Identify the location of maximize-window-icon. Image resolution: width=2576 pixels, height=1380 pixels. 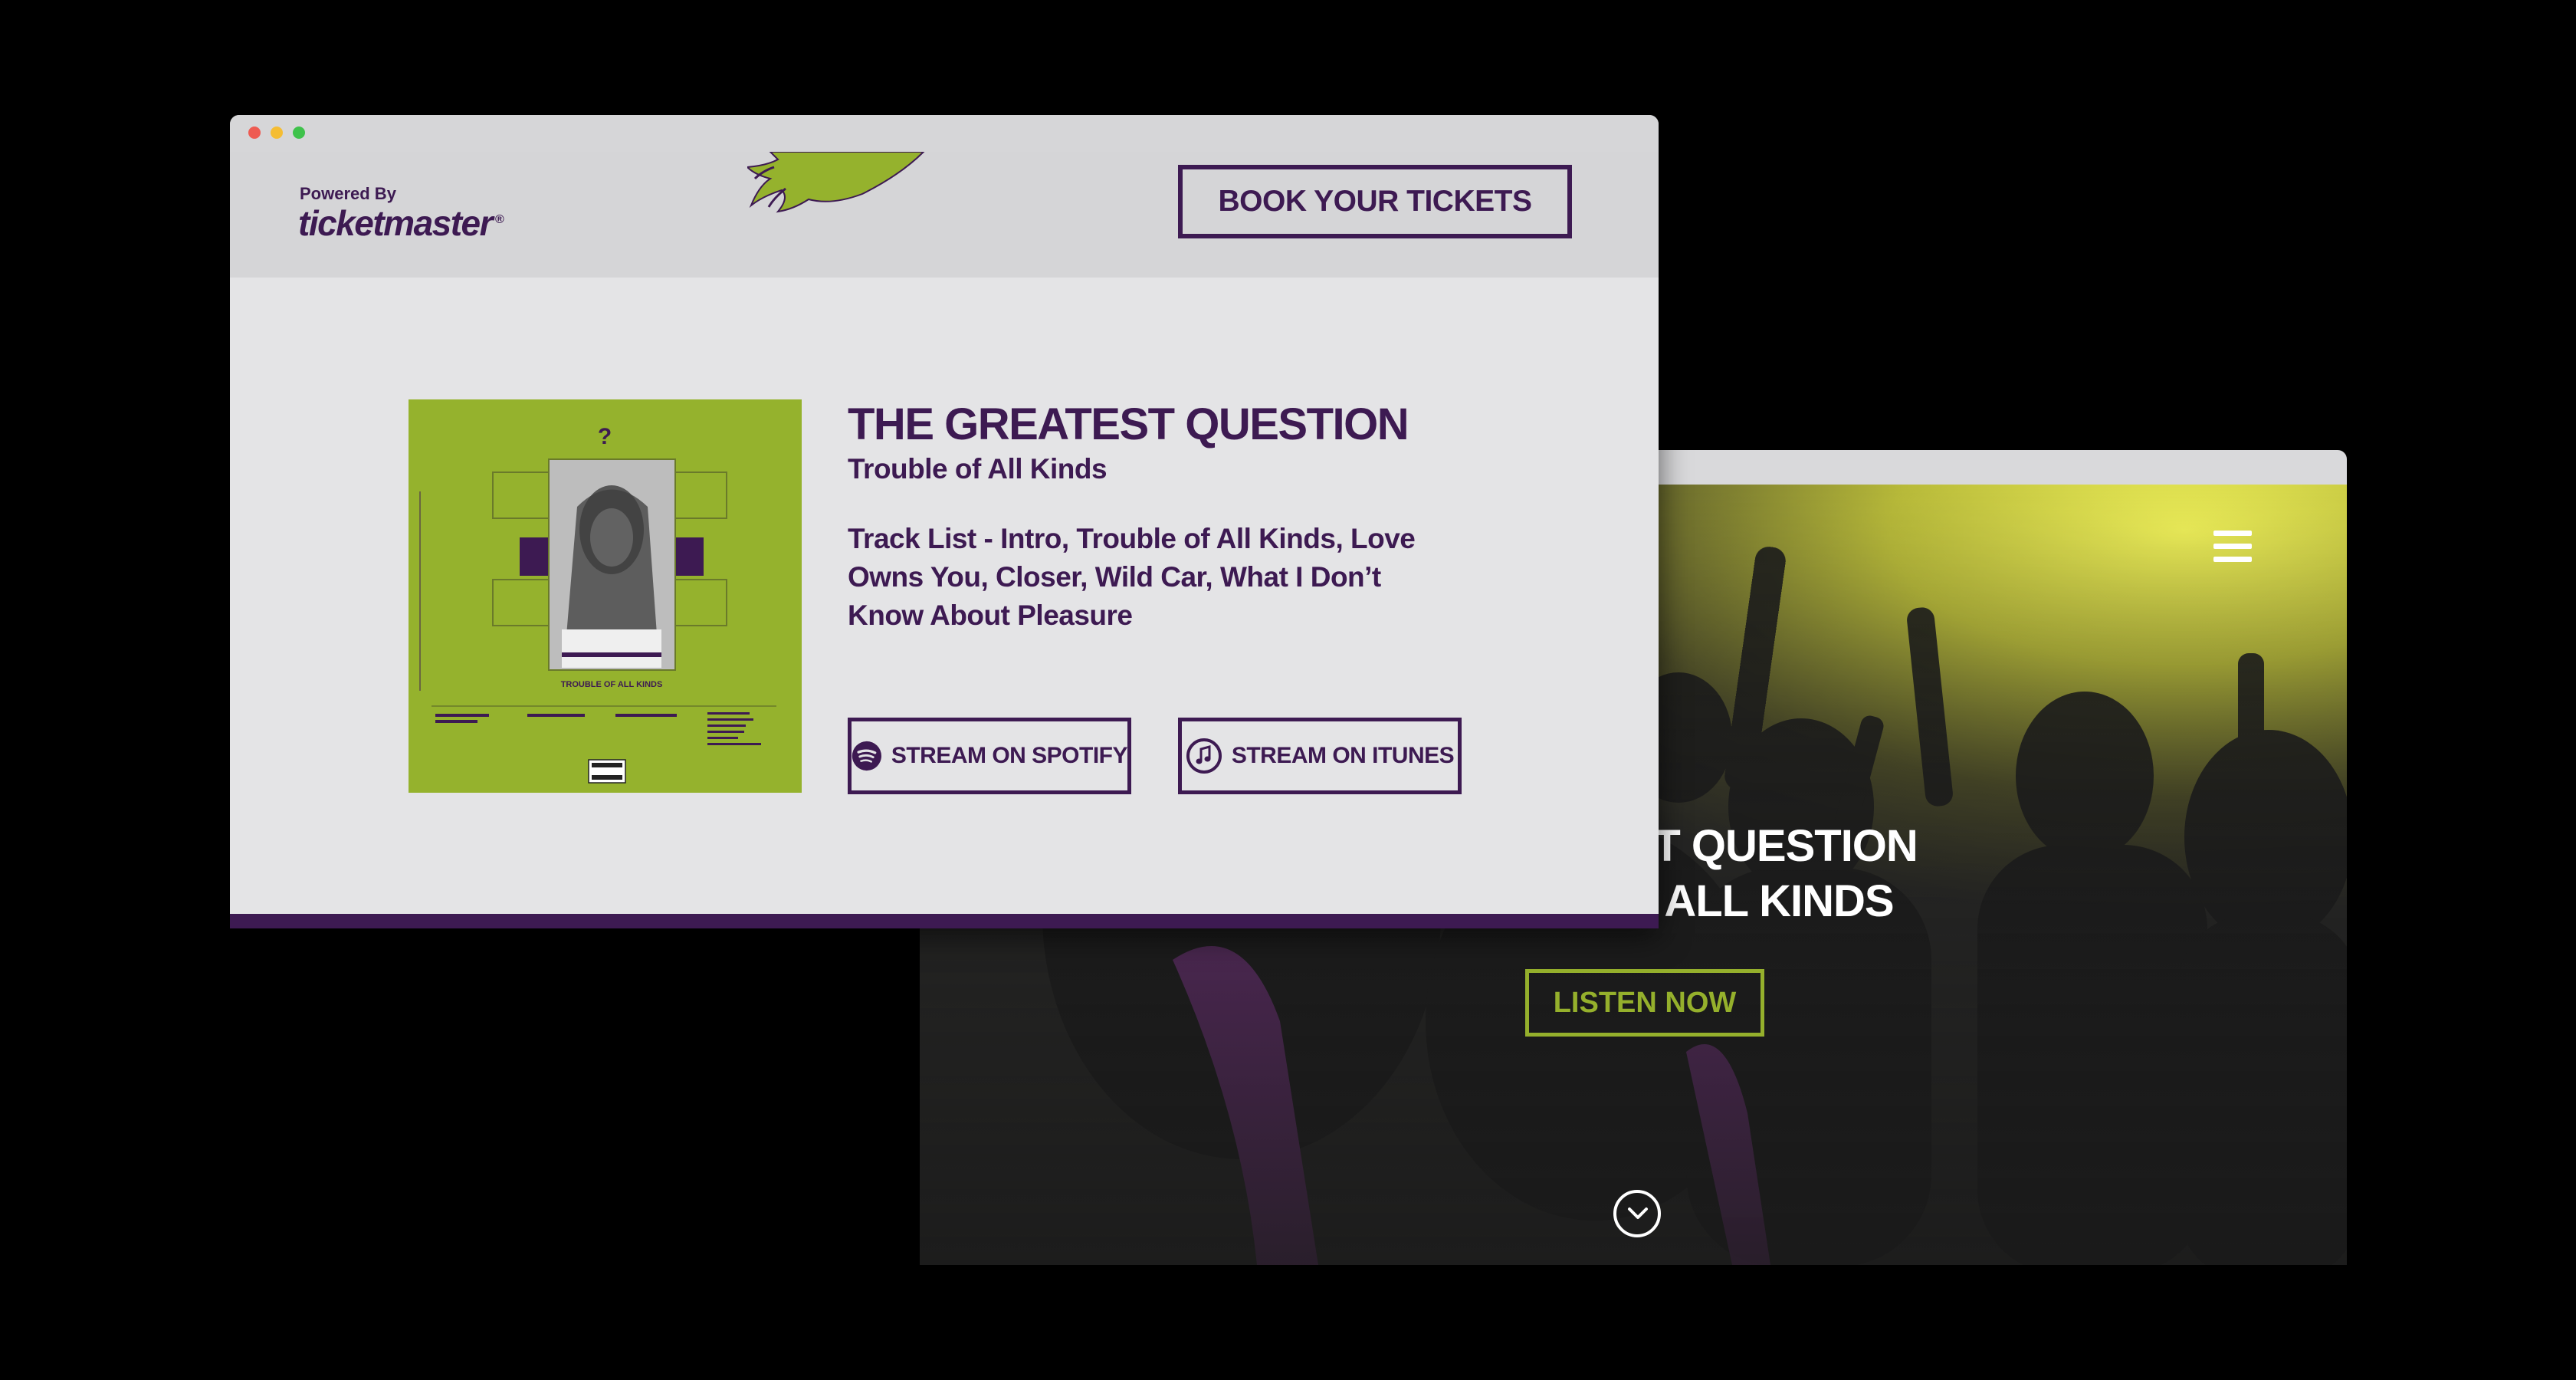
(299, 133).